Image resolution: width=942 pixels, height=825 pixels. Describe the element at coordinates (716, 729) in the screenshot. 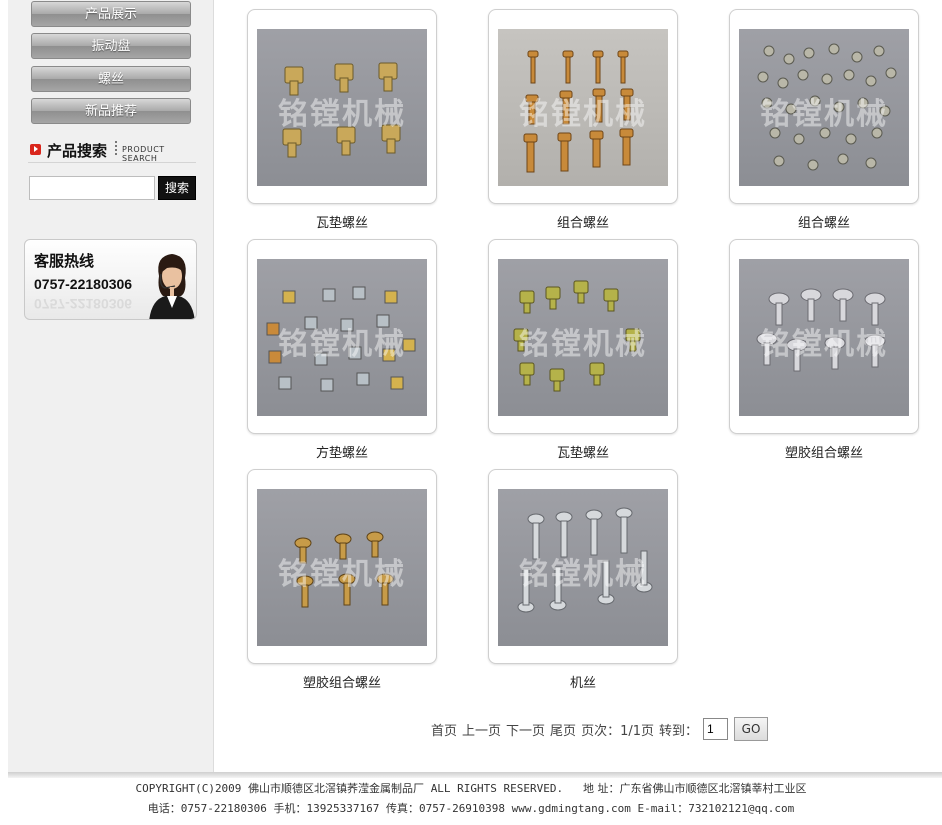

I see `page-number-input` at that location.